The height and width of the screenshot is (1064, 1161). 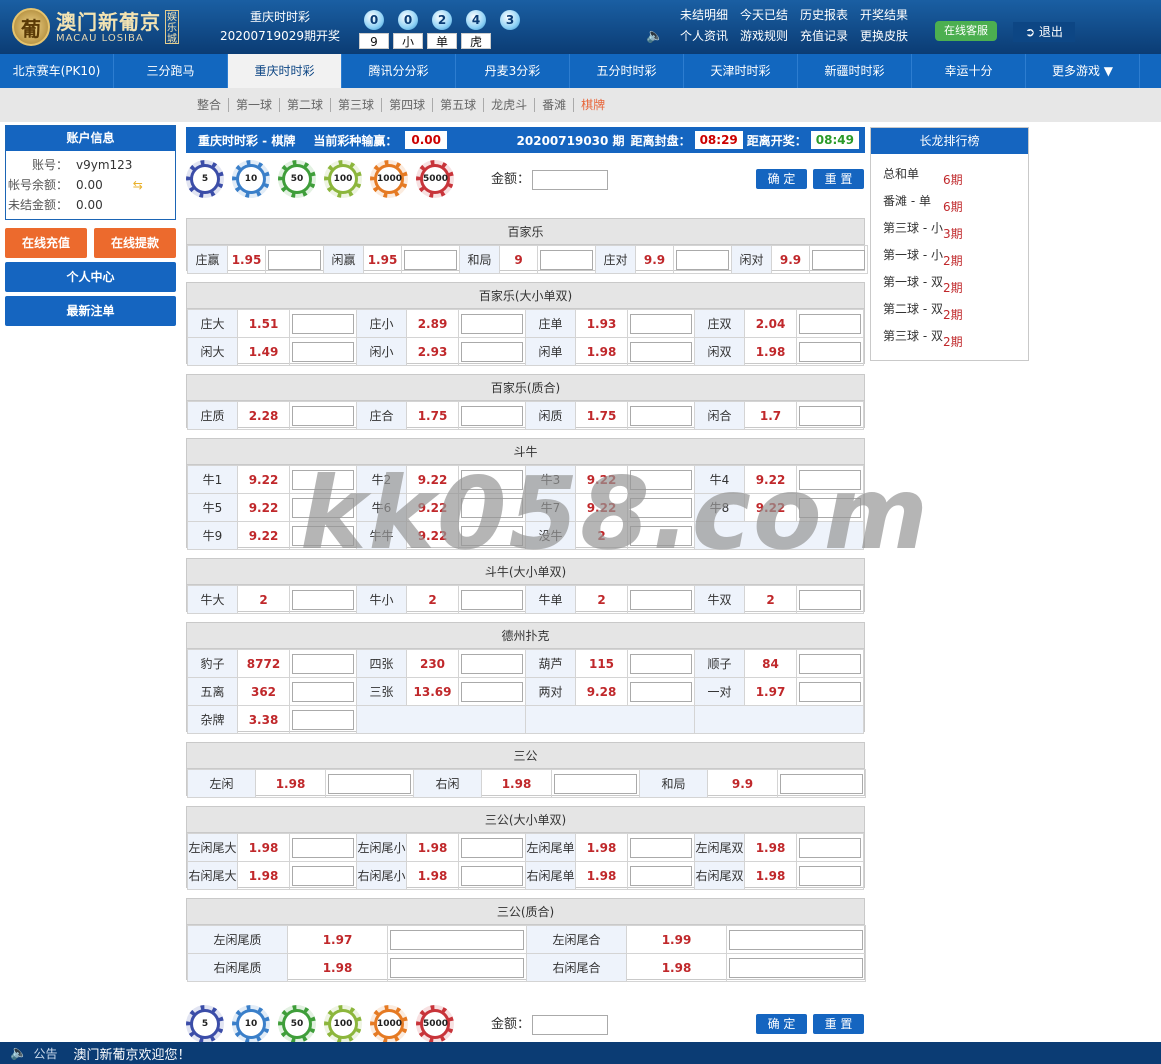 I want to click on volume-icon: 🔈, so click(x=654, y=36).